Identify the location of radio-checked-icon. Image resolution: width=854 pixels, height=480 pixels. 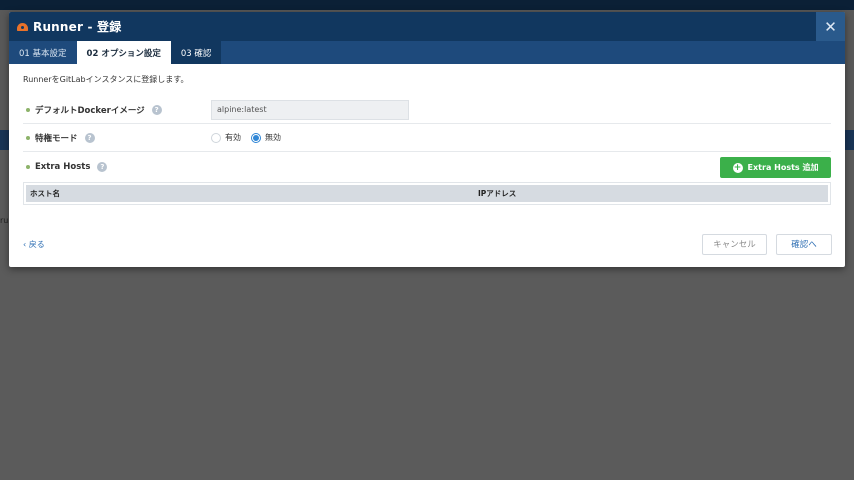
(256, 137).